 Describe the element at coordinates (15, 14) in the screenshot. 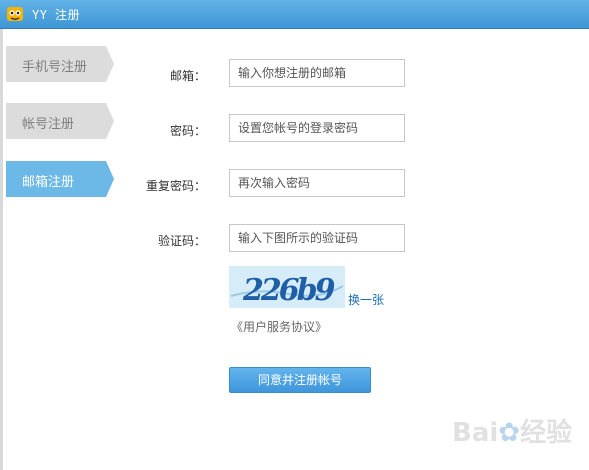

I see `yy-logo-icon` at that location.